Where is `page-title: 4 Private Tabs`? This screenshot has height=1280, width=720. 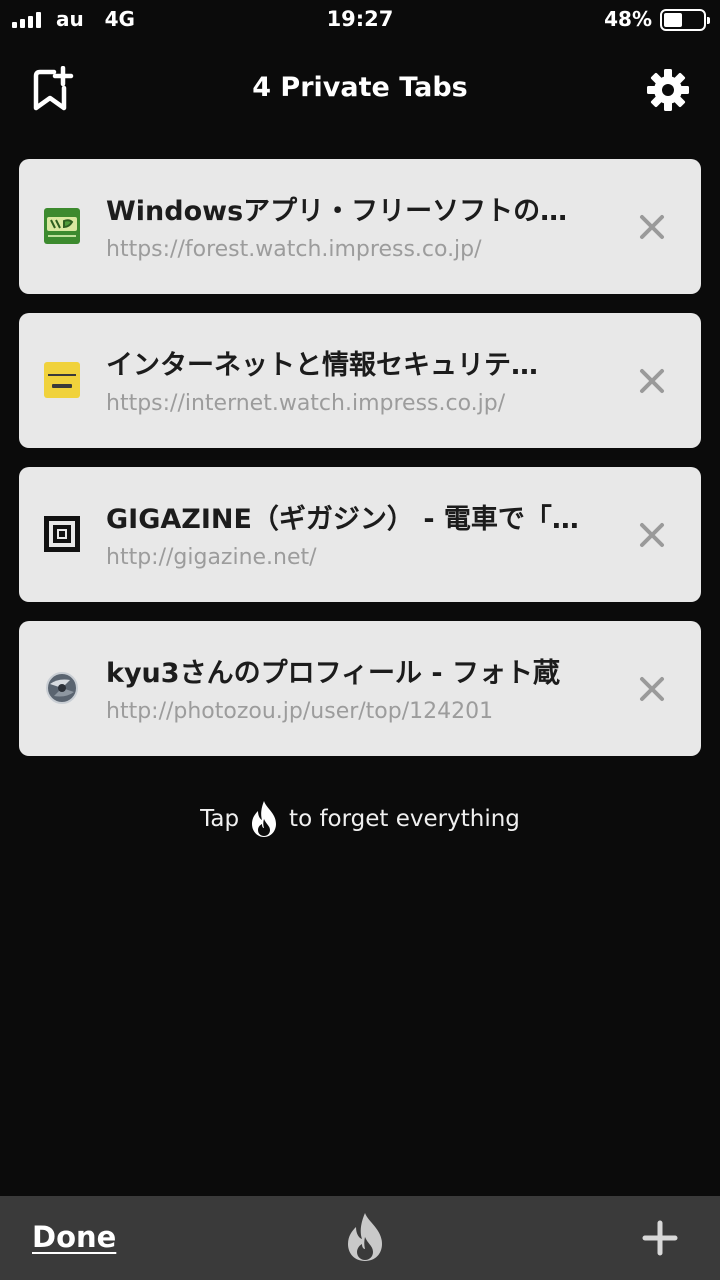 page-title: 4 Private Tabs is located at coordinates (360, 87).